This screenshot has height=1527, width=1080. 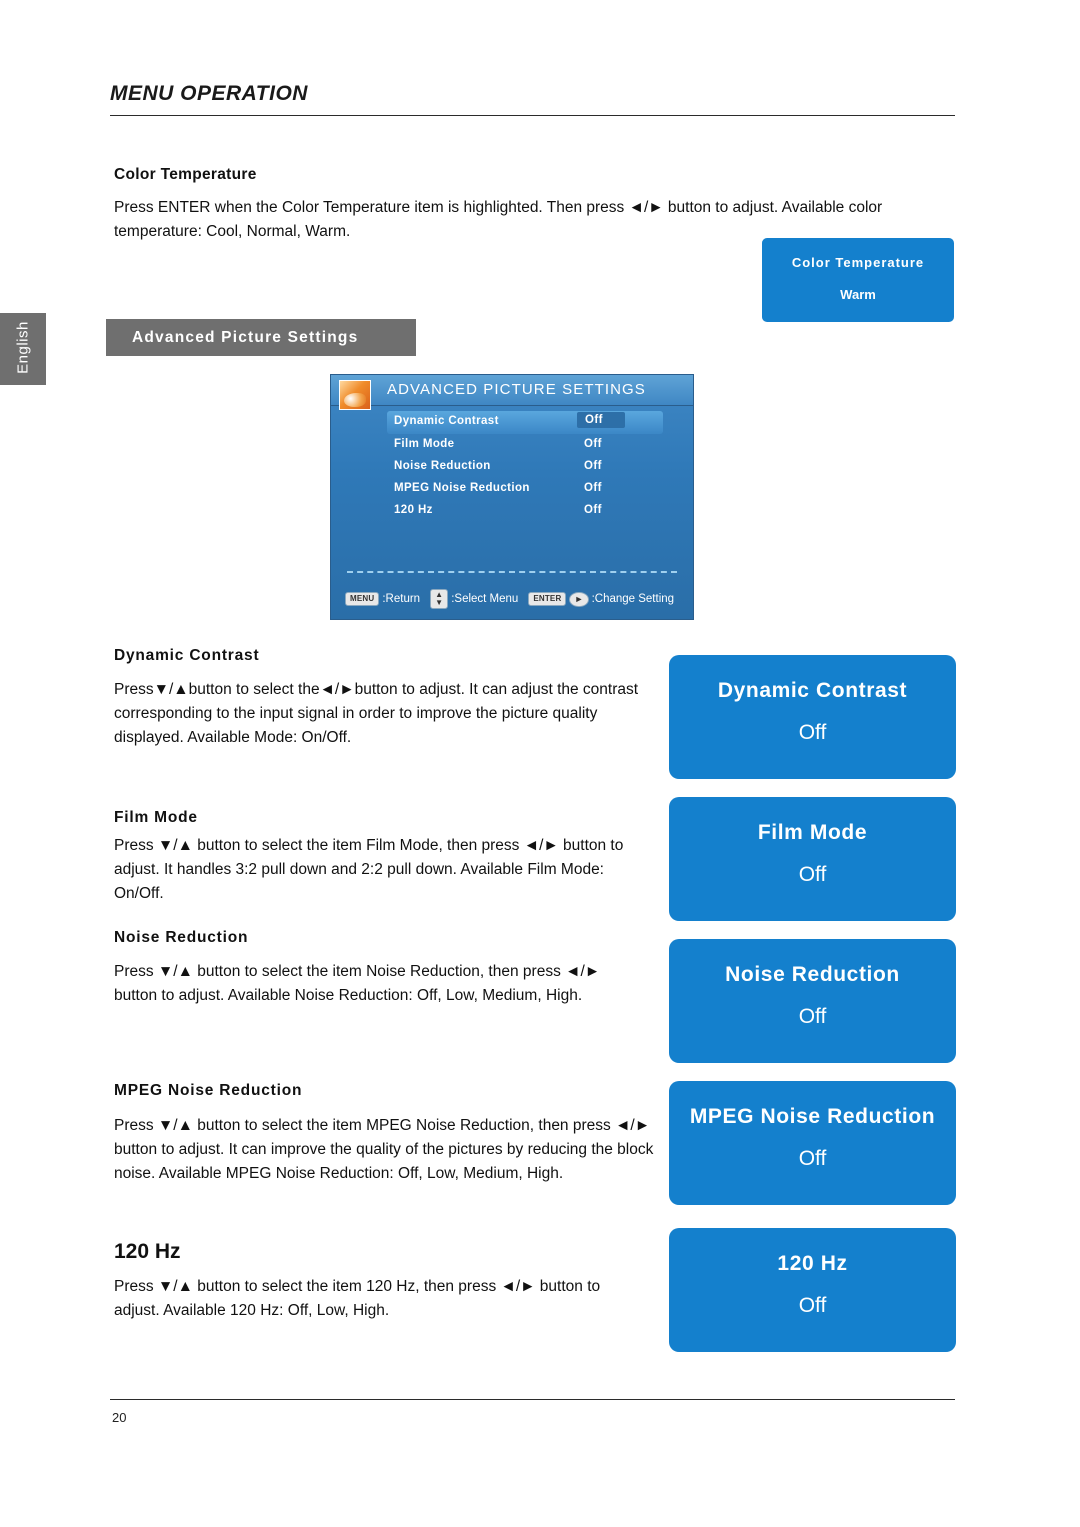 I want to click on page-number: 20, so click(x=119, y=1417).